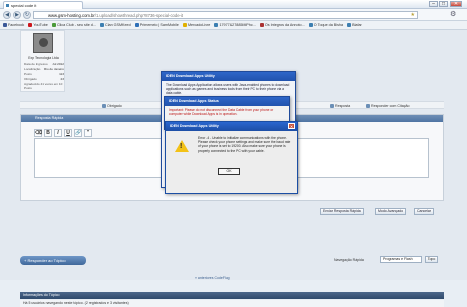  What do you see at coordinates (27, 15) in the screenshot?
I see `reload-icon: ↻` at bounding box center [27, 15].